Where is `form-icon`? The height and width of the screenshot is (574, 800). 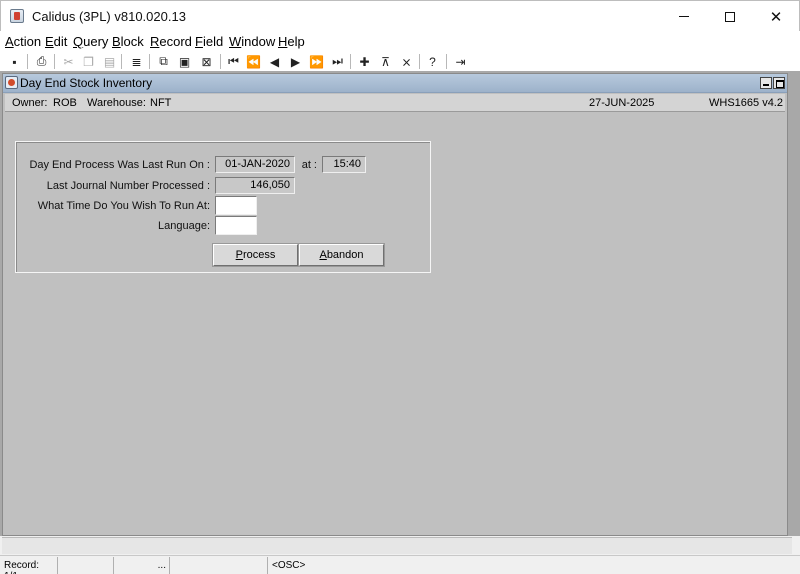
form-icon is located at coordinates (11, 82).